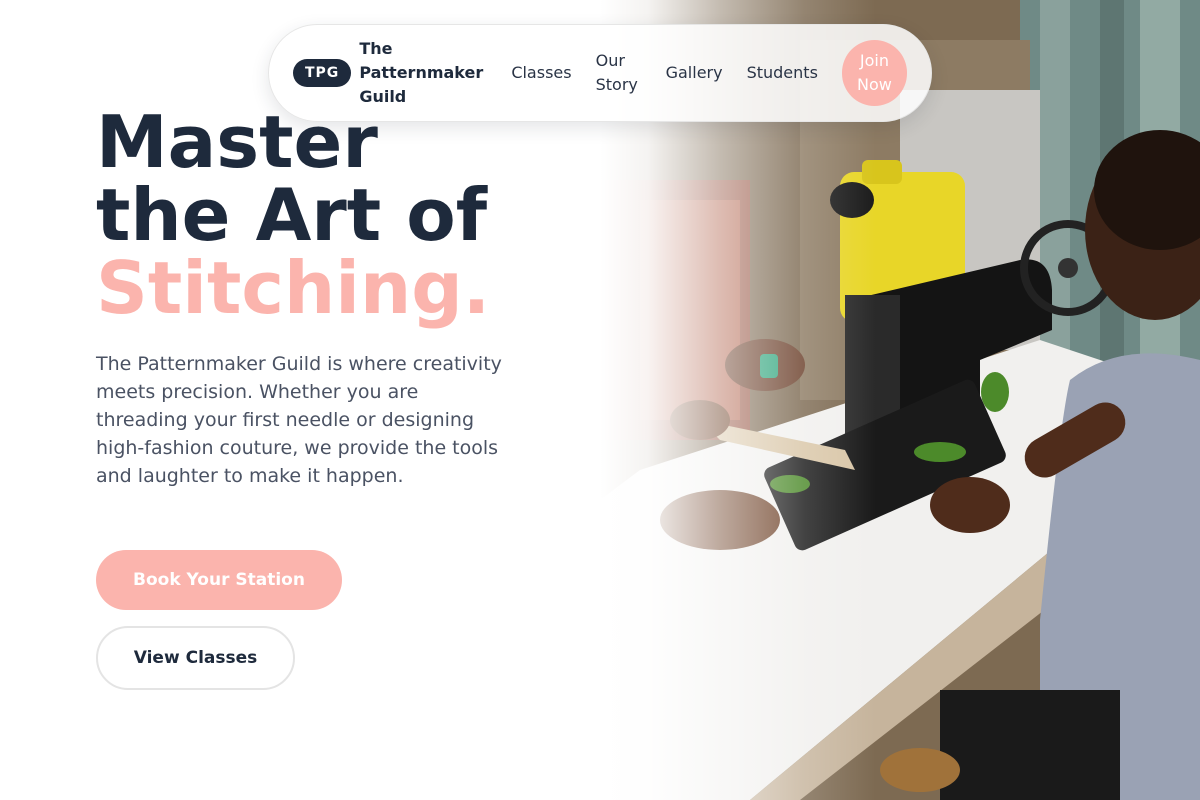 The width and height of the screenshot is (1200, 800). I want to click on nav-link-our-story: Our Story, so click(619, 73).